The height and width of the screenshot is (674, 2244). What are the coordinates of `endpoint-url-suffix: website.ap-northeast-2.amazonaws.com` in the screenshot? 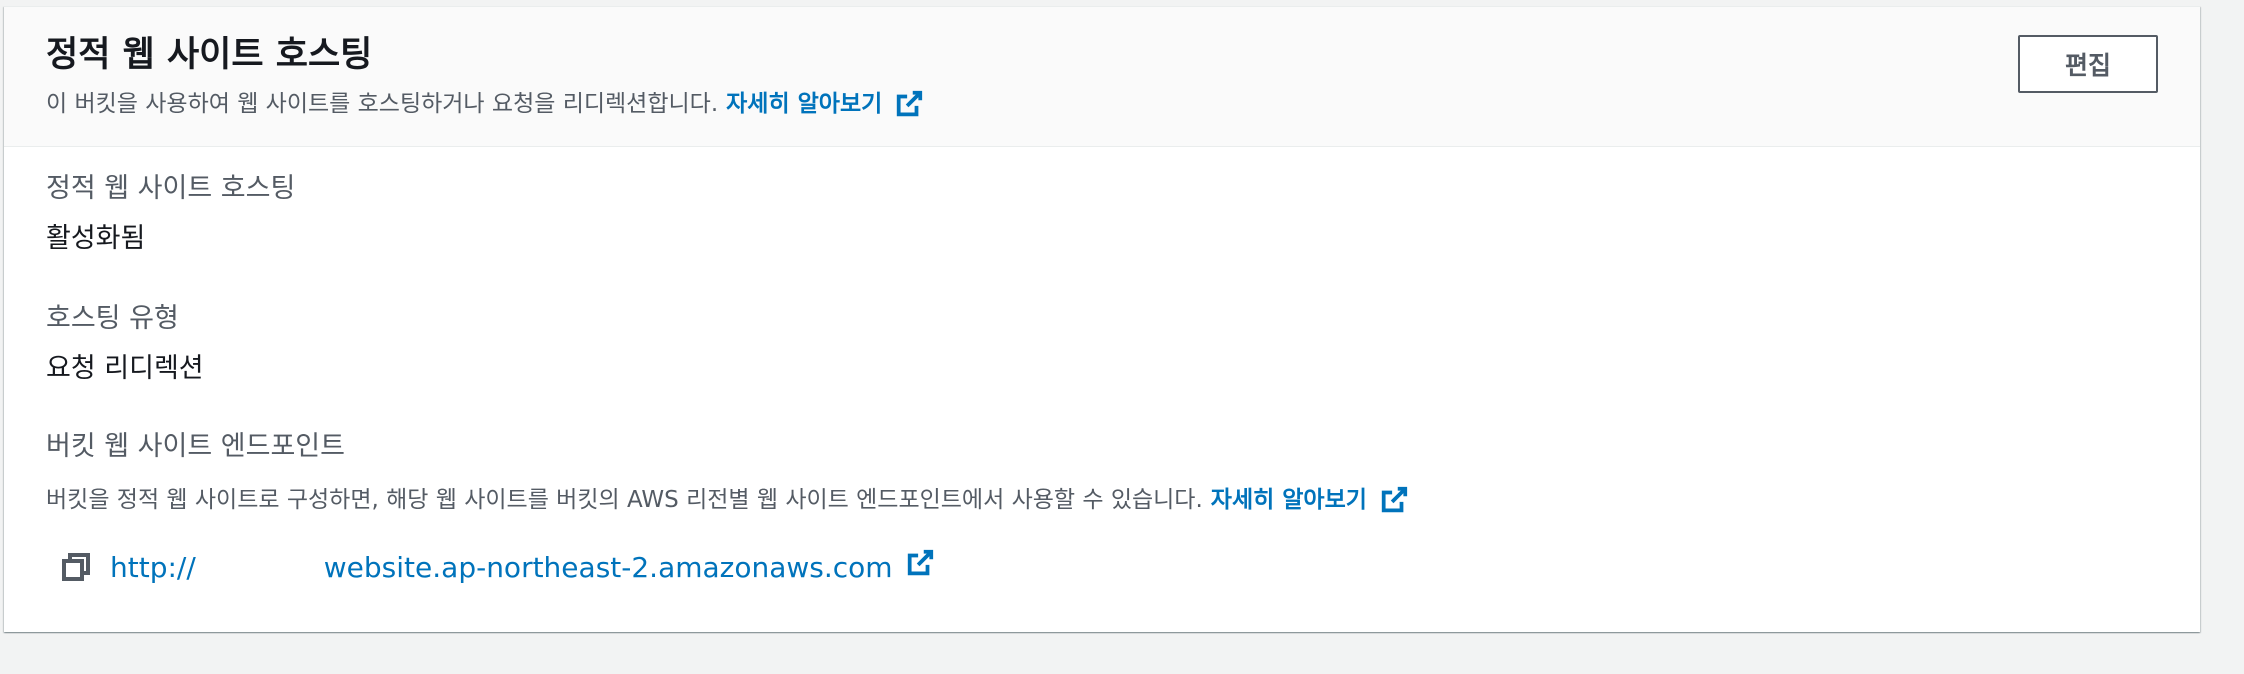 It's located at (608, 567).